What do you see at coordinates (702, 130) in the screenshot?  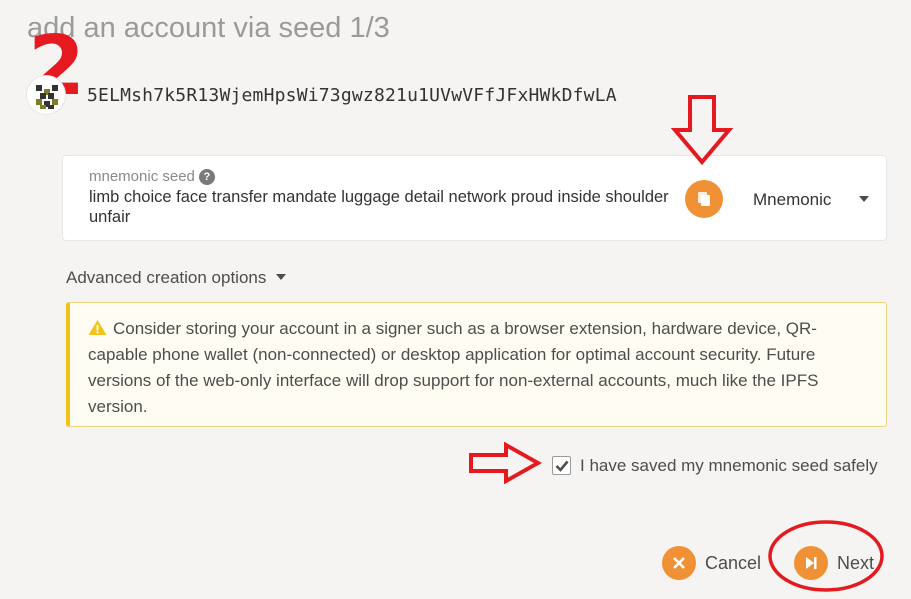 I see `down-arrow-annotation` at bounding box center [702, 130].